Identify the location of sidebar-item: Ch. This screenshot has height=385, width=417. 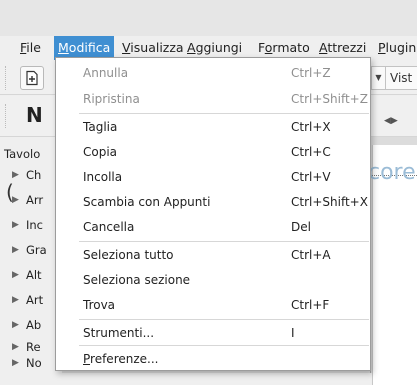
(33, 175).